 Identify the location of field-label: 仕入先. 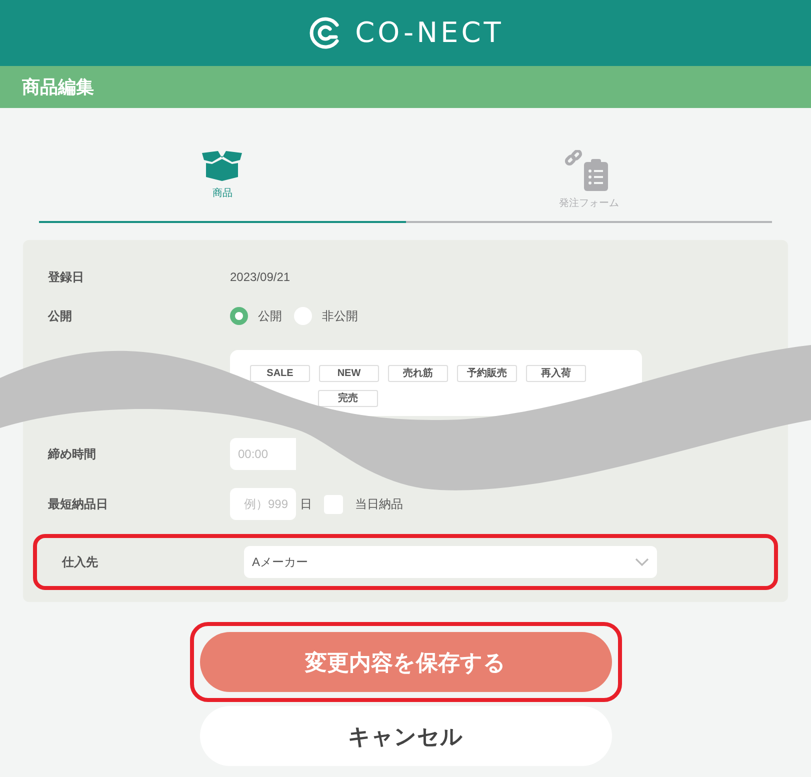
(80, 562).